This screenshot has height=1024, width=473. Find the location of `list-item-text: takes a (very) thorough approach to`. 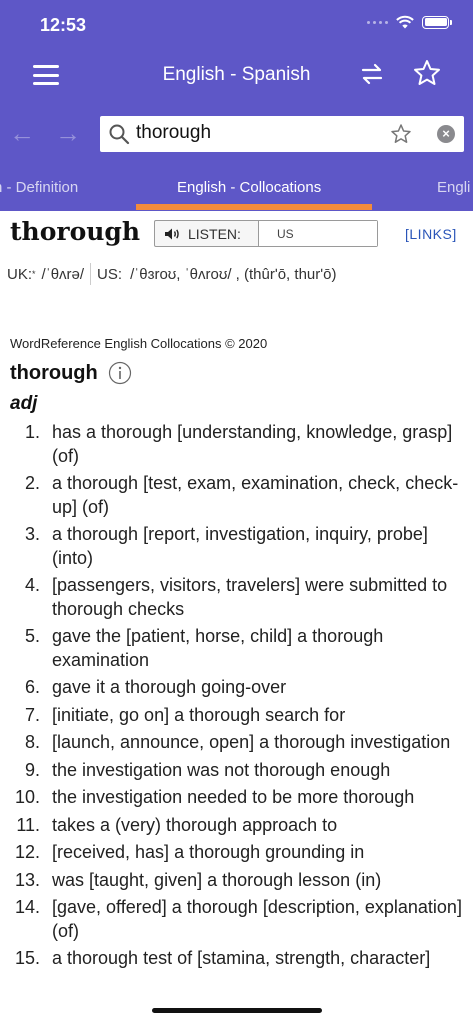

list-item-text: takes a (very) thorough approach to is located at coordinates (195, 824).